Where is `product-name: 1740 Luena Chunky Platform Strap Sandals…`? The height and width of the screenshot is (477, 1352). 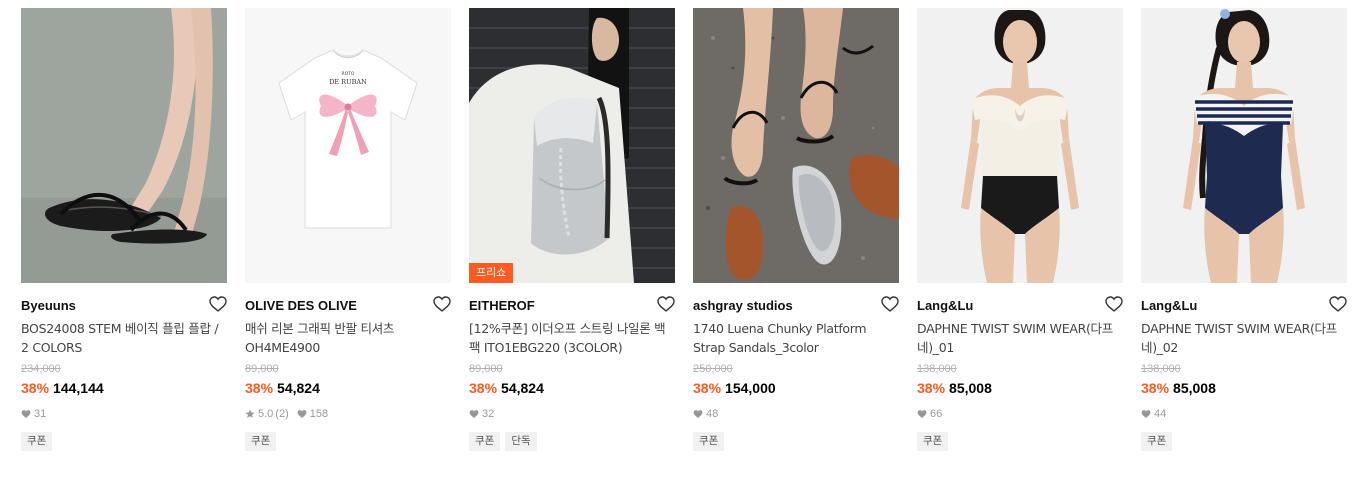
product-name: 1740 Luena Chunky Platform Strap Sandals… is located at coordinates (796, 338).